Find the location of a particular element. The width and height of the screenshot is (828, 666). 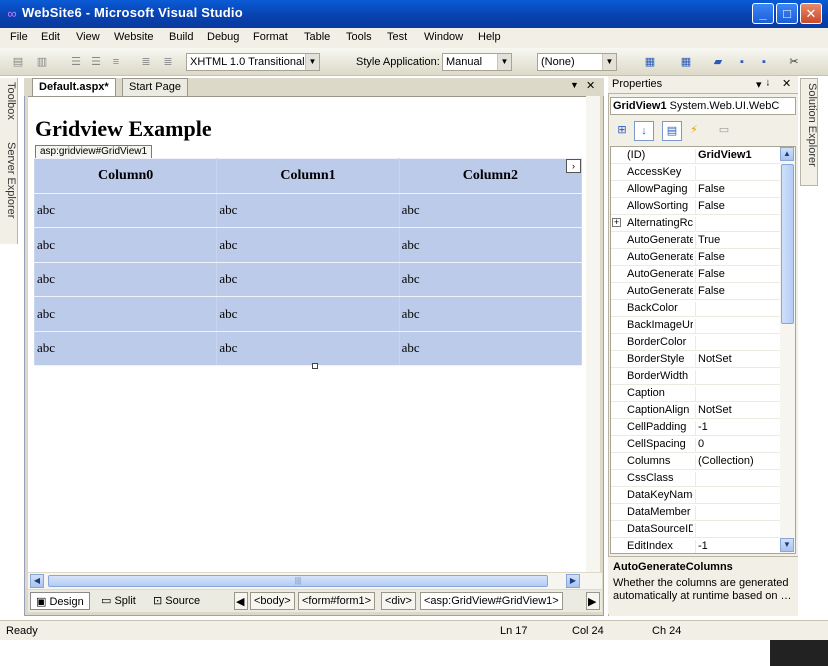

grid-header-cell: Column0 is located at coordinates (125, 176).